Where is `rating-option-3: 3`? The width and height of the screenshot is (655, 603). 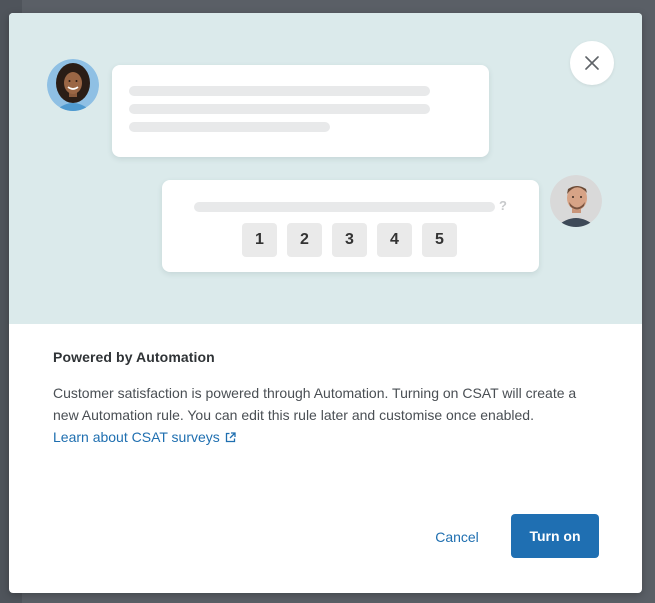 rating-option-3: 3 is located at coordinates (349, 240).